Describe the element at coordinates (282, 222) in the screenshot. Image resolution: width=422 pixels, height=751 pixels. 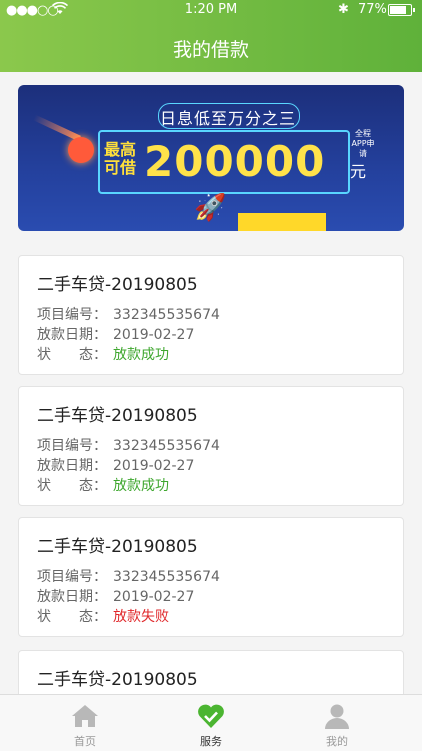
I see `banner-yellow-bar` at that location.